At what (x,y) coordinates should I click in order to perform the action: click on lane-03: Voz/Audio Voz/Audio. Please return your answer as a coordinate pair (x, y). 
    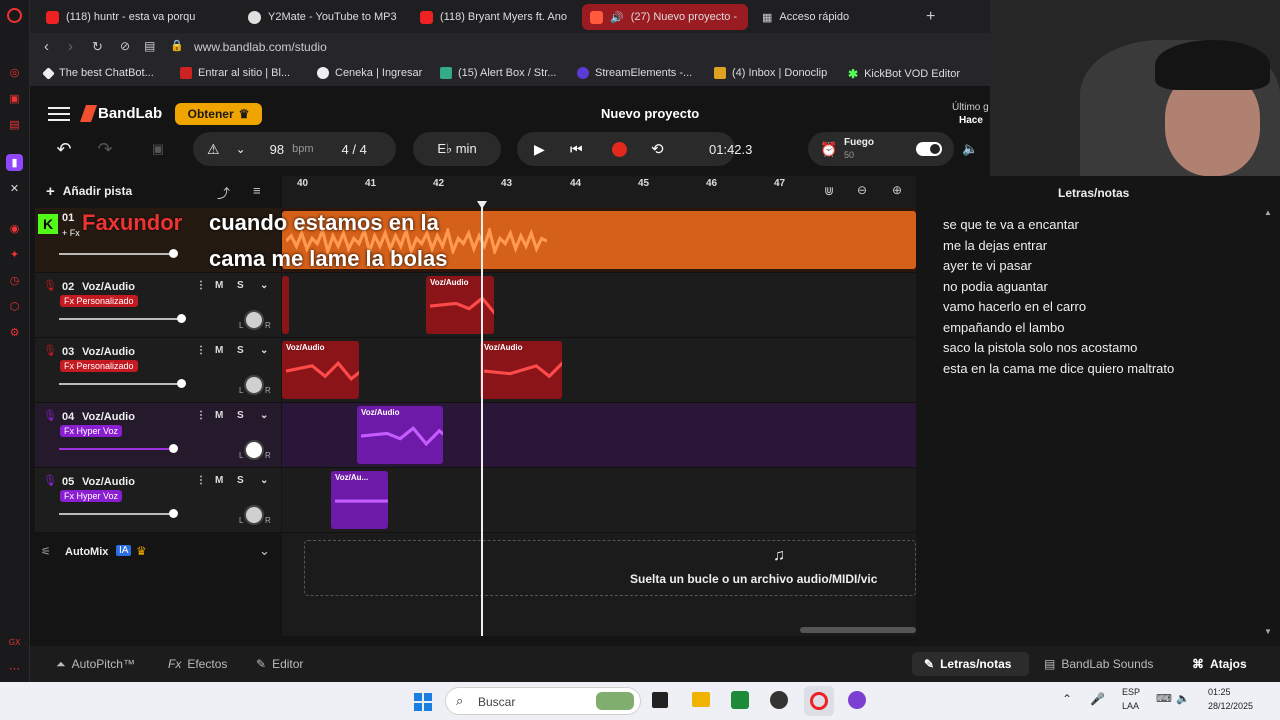
    Looking at the image, I should click on (599, 370).